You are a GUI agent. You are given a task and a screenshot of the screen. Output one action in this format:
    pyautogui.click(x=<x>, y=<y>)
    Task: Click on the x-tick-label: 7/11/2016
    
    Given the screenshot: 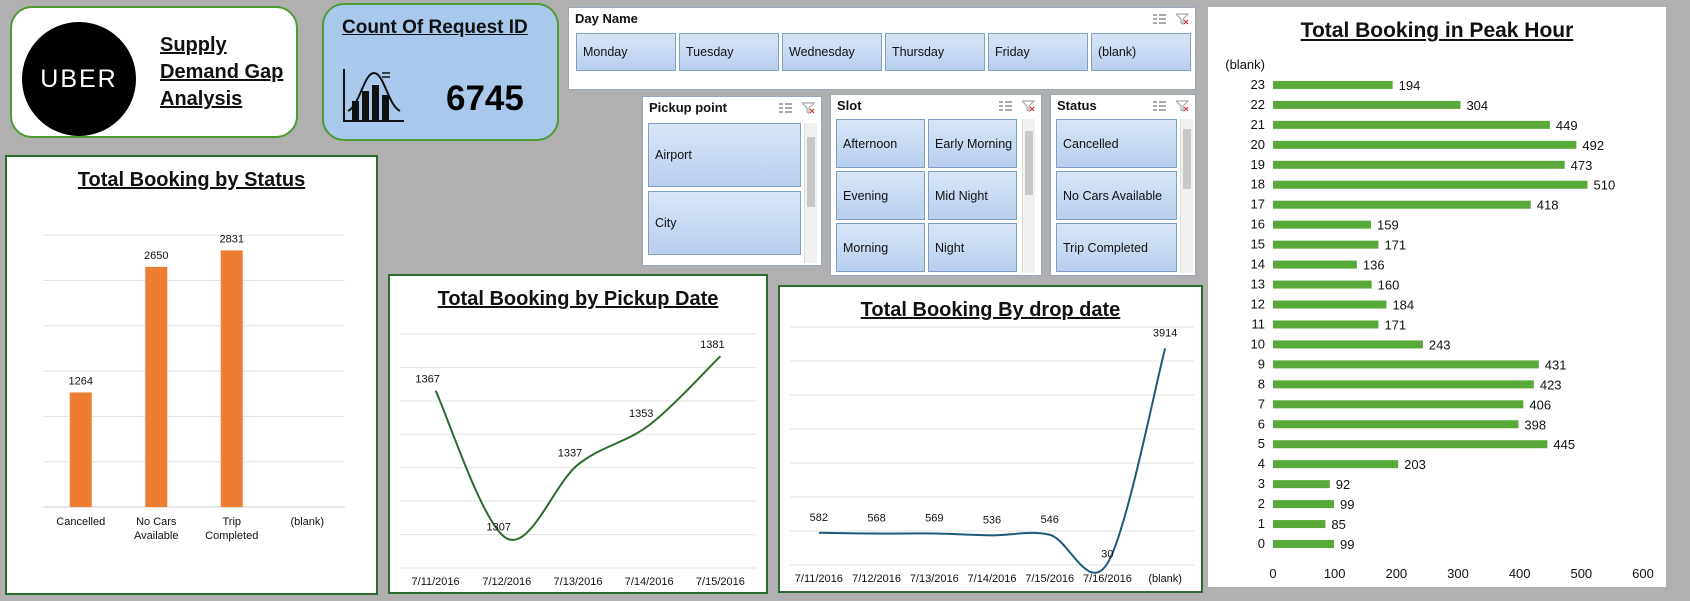 What is the action you would take?
    pyautogui.click(x=819, y=579)
    